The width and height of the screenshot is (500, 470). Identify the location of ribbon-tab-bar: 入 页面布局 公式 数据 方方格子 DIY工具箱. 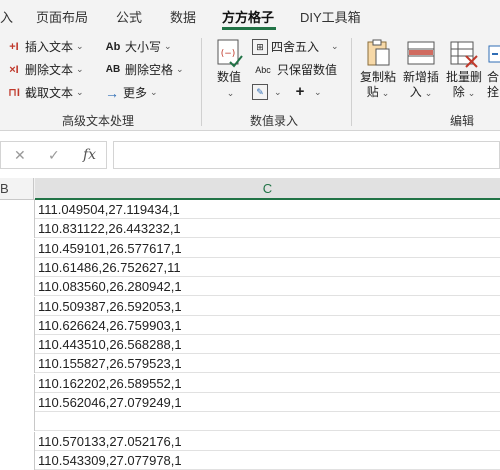
(250, 15).